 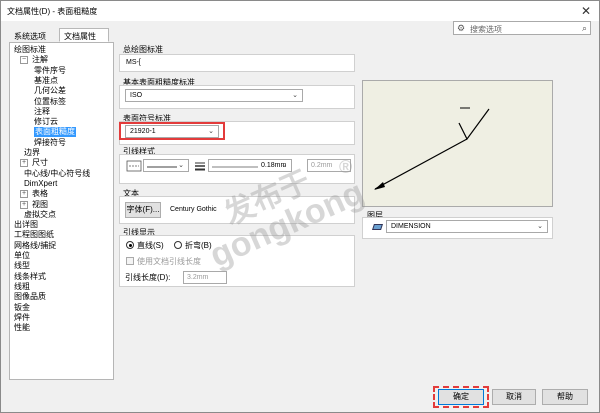 What do you see at coordinates (130, 261) in the screenshot?
I see `use-doc-length-checkbox` at bounding box center [130, 261].